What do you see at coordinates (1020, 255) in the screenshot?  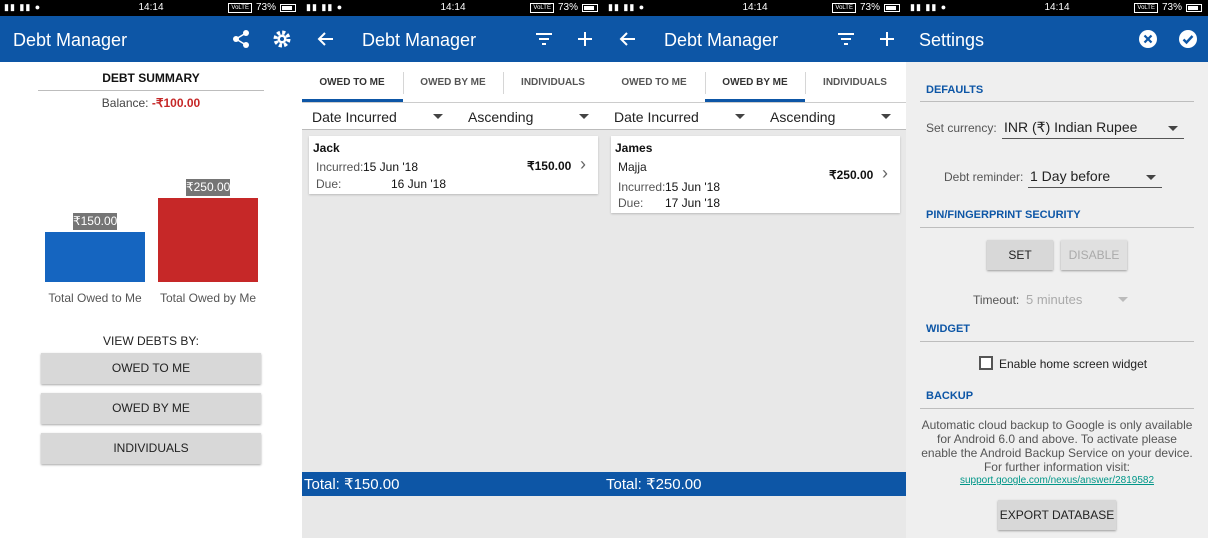 I see `set-pin-button: SET` at bounding box center [1020, 255].